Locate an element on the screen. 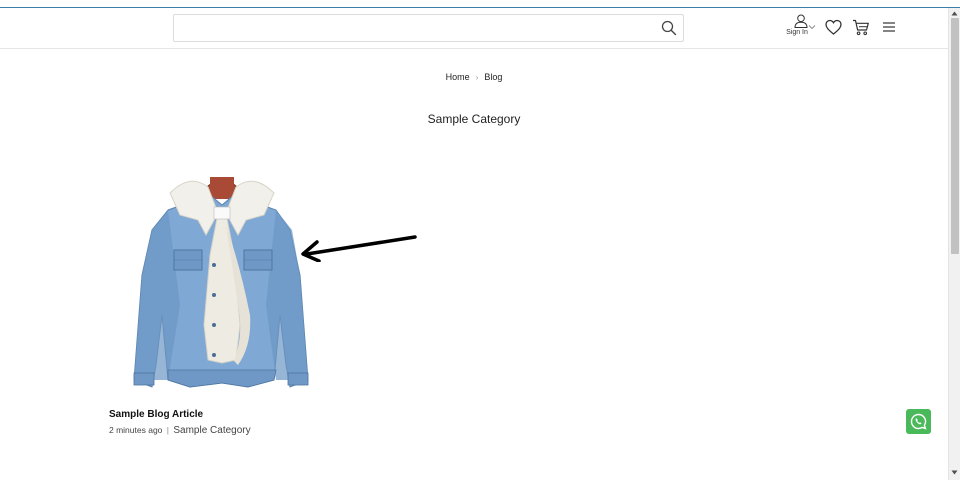 This screenshot has height=480, width=960. user-icon is located at coordinates (801, 21).